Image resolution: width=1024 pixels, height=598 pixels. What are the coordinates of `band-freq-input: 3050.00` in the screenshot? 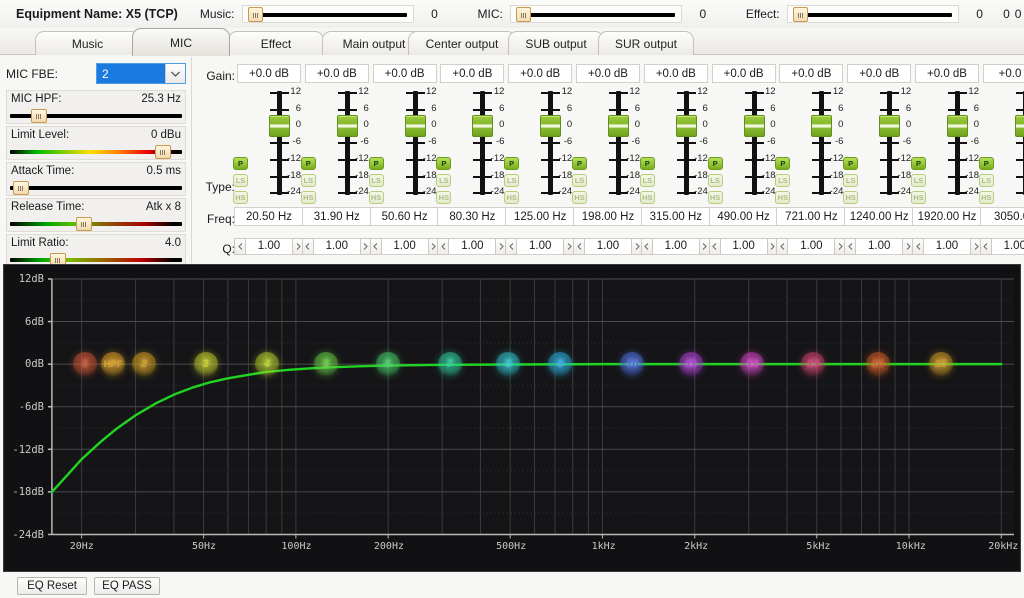 It's located at (1001, 216).